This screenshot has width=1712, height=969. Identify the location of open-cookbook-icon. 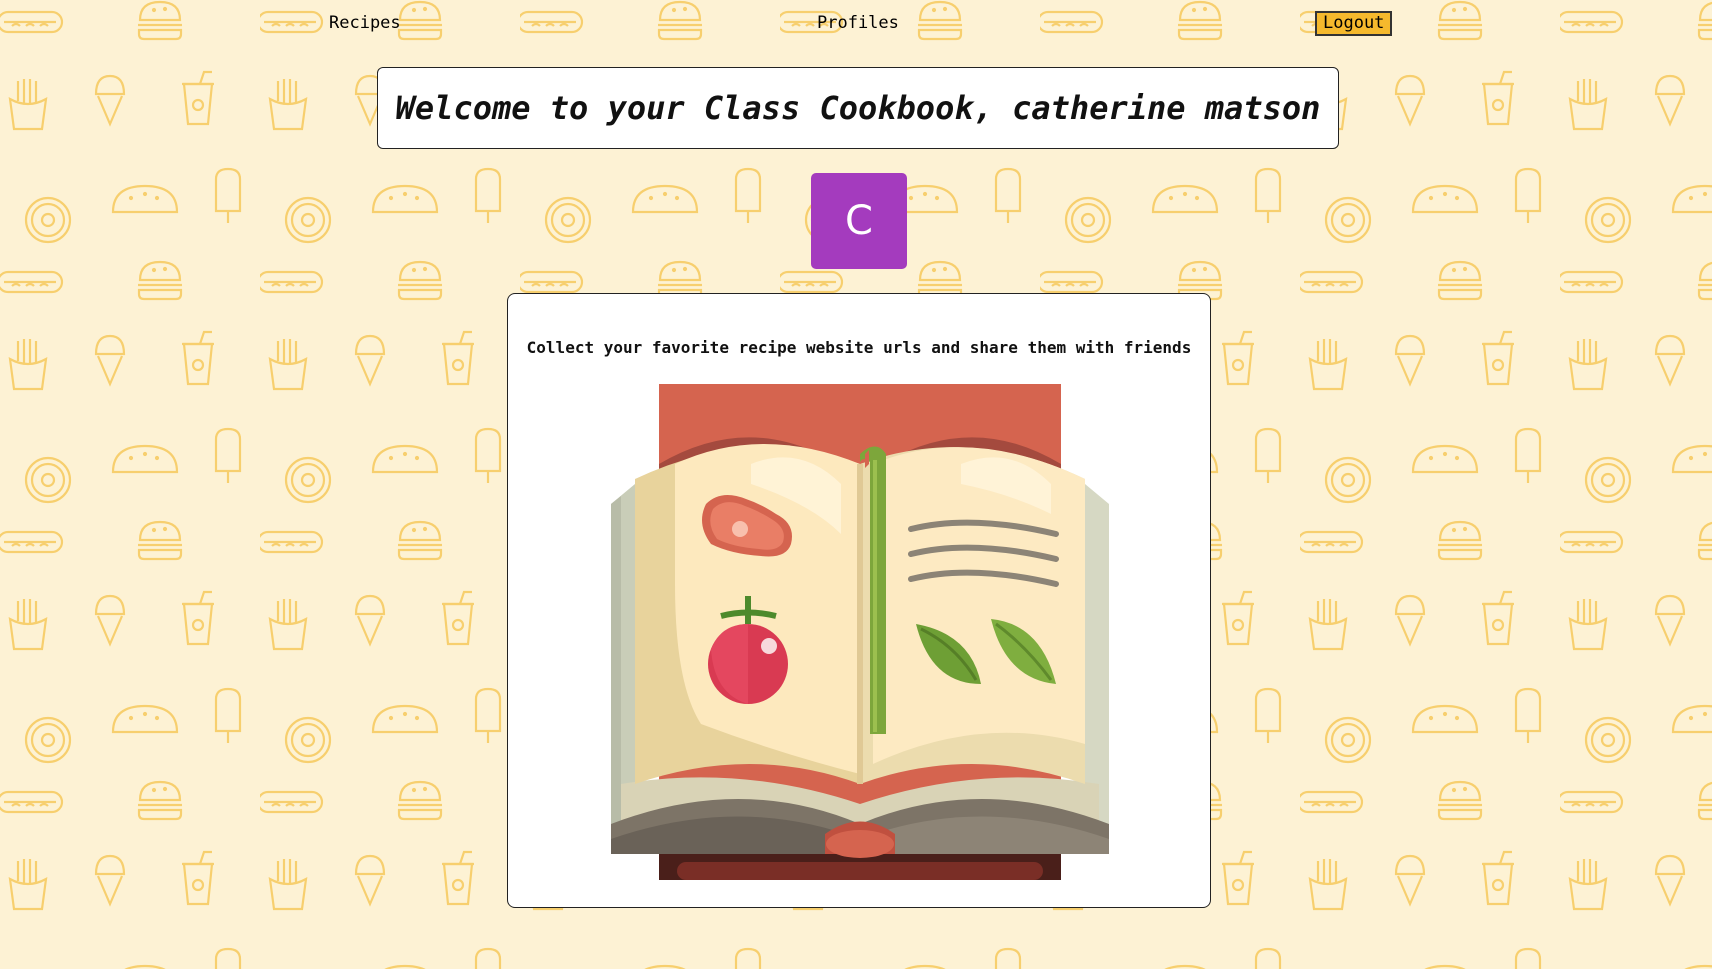
(860, 632).